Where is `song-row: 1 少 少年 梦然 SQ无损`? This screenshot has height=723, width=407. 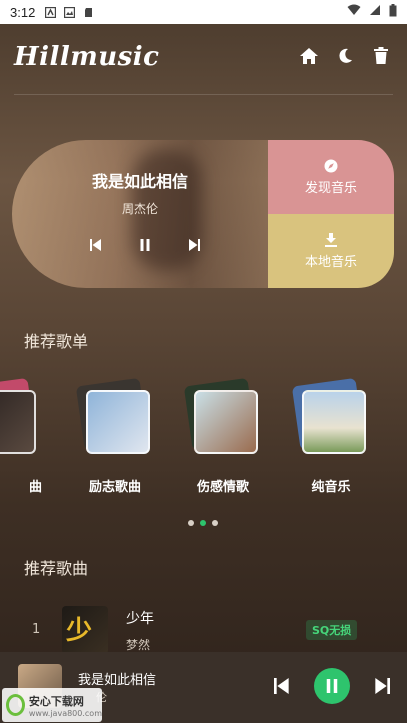
song-row: 1 少 少年 梦然 SQ无损 is located at coordinates (203, 630).